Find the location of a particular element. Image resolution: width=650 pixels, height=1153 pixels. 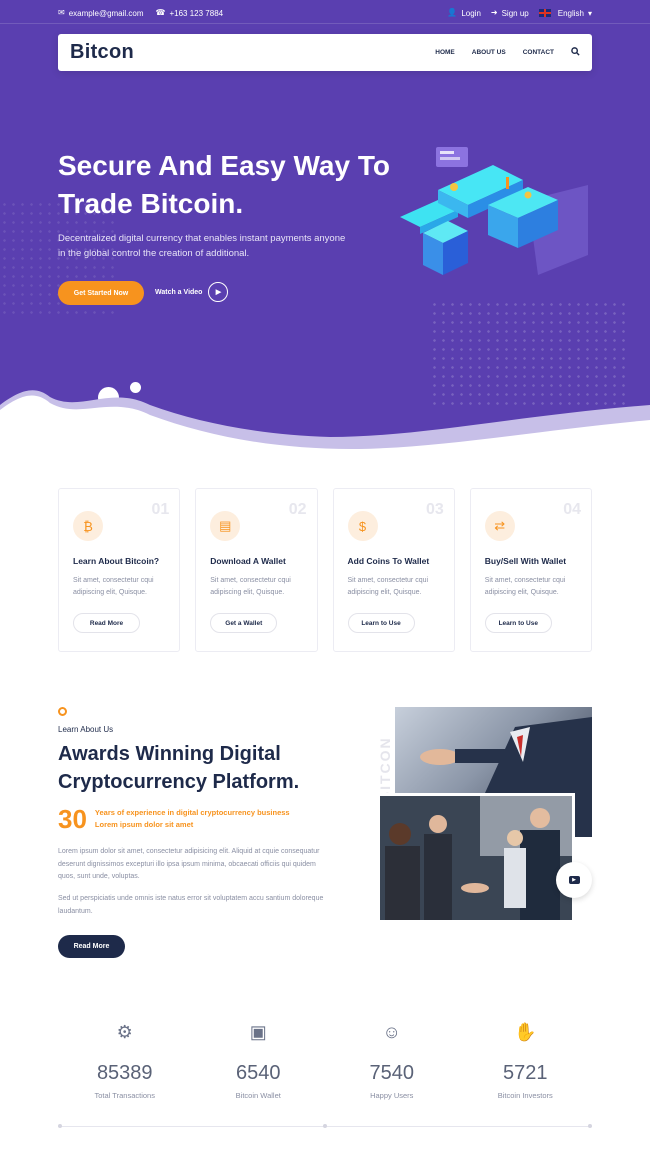

stat-item: ☺ 7540 Happy Users is located at coordinates (391, 1059).